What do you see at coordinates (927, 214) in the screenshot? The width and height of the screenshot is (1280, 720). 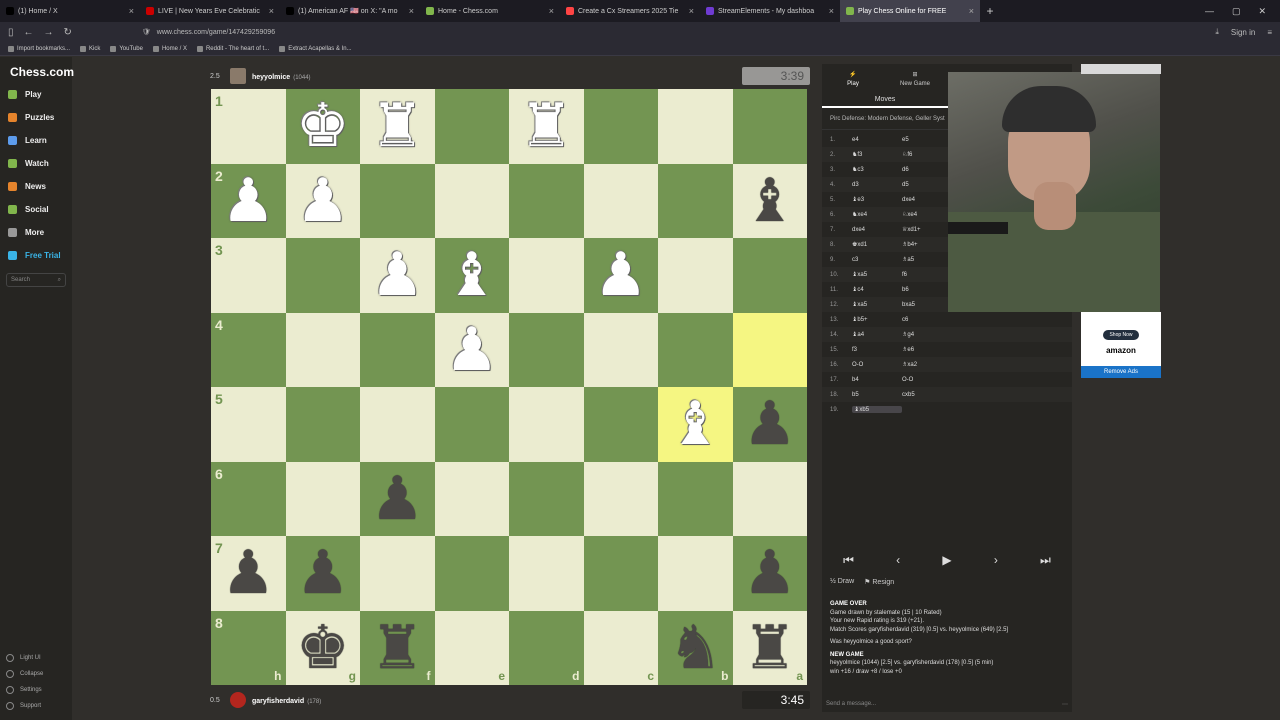 I see `black-move: ♘xe4` at bounding box center [927, 214].